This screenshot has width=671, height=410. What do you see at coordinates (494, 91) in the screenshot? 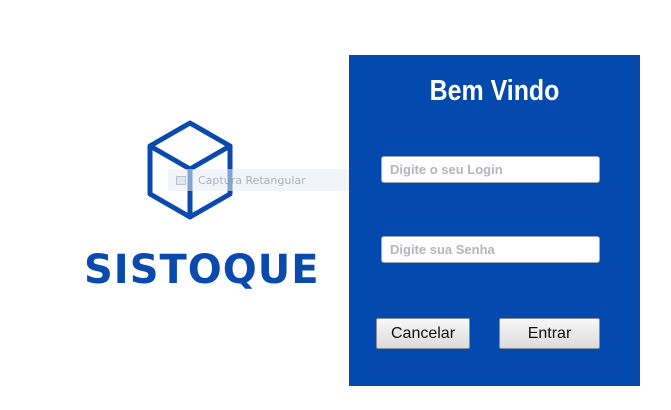
I see `welcome-title: Bem Vindo` at bounding box center [494, 91].